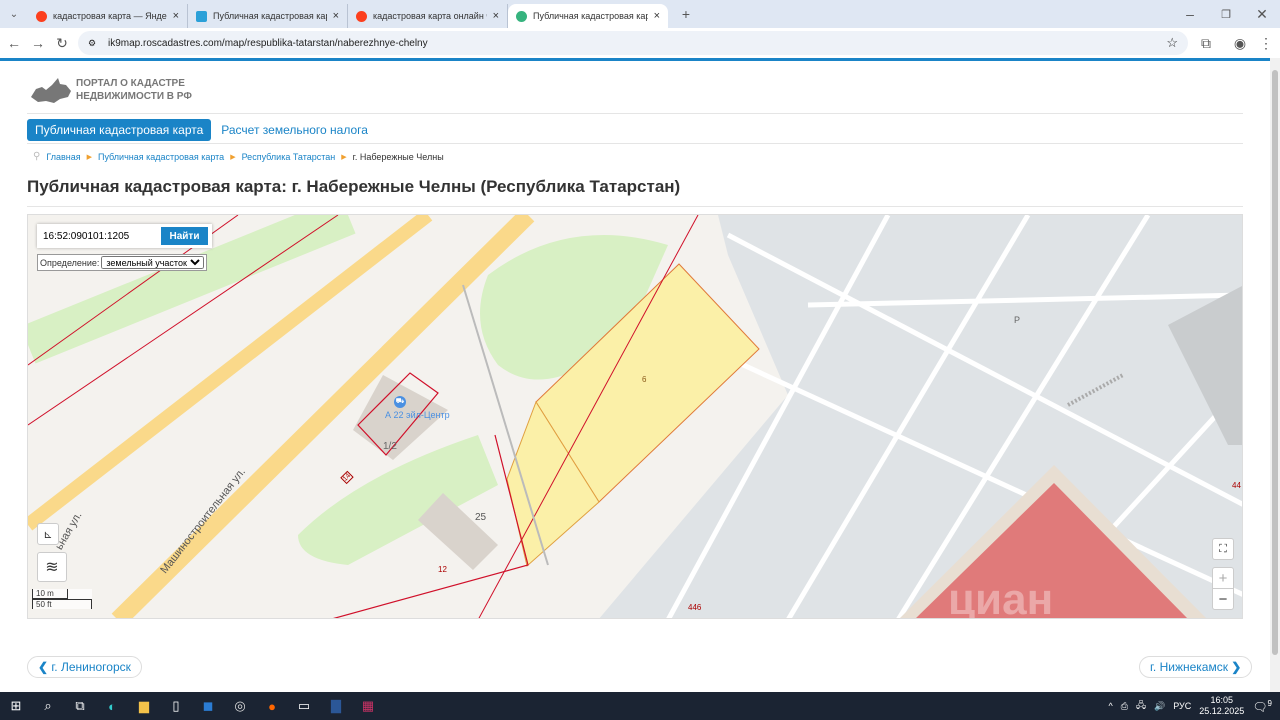 The width and height of the screenshot is (1280, 720). Describe the element at coordinates (45, 667) in the screenshot. I see `chevron-left-icon: ❮` at that location.